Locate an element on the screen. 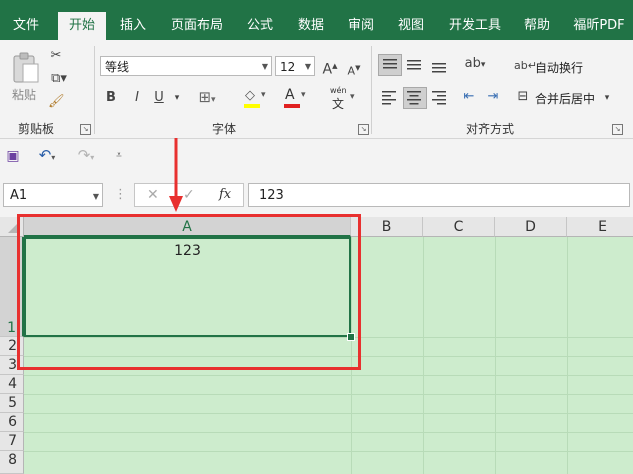  italic-button: I is located at coordinates (137, 98).